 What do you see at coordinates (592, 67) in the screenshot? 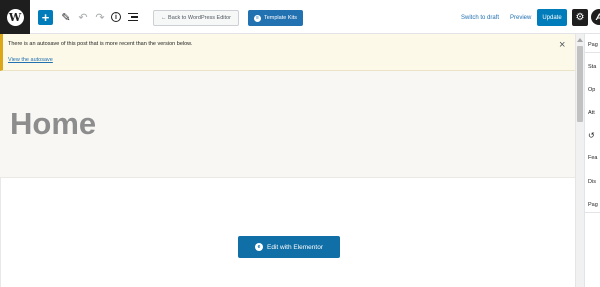
I see `sidebar-item-status: Sta` at bounding box center [592, 67].